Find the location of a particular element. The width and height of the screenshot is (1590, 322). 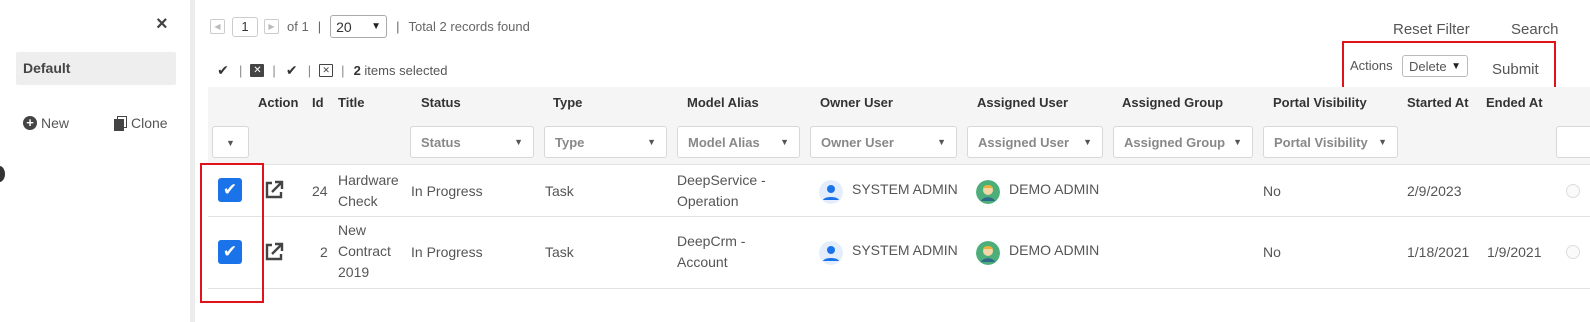

cell-model-alias: DeepCrm - Account is located at coordinates (711, 252).